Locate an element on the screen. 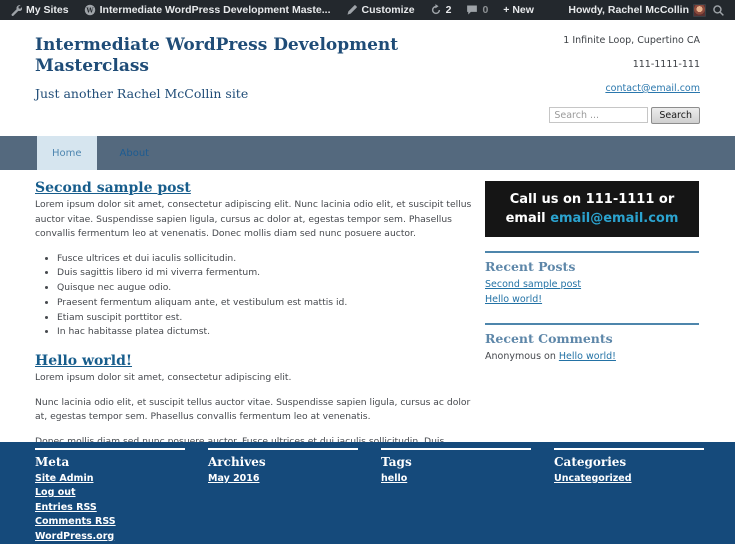  search-input is located at coordinates (599, 115).